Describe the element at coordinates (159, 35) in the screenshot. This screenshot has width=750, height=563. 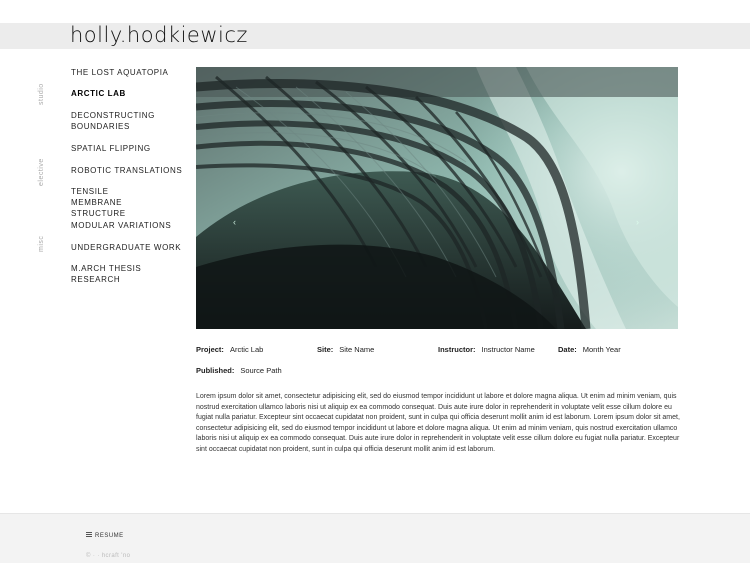
I see `site-title: holly.hodkiewicz` at that location.